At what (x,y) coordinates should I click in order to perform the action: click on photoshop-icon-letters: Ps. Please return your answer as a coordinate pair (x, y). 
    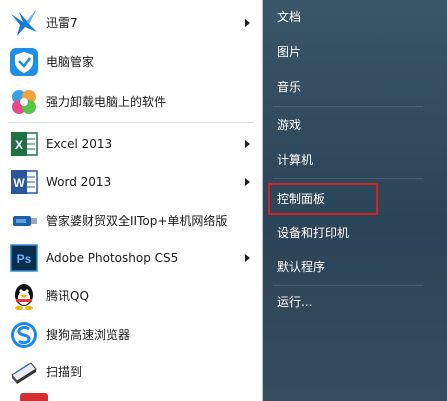
    Looking at the image, I should click on (24, 259).